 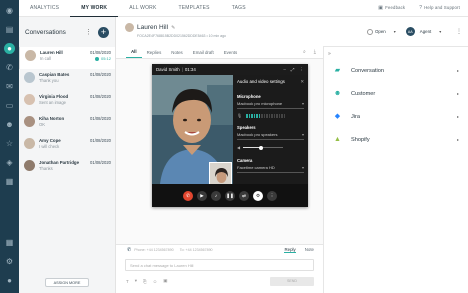 What do you see at coordinates (457, 139) in the screenshot?
I see `chevron-right-icon: ▸` at bounding box center [457, 139].